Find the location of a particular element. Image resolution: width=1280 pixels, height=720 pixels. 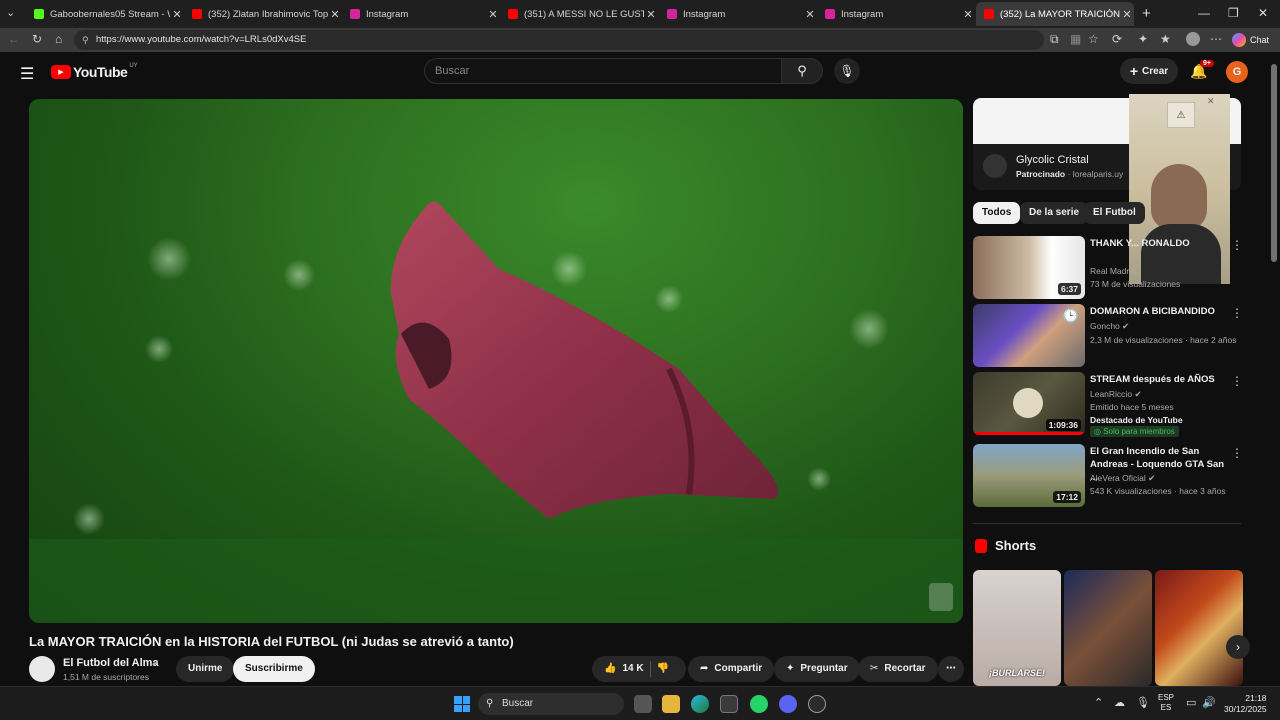

file-explorer-icon is located at coordinates (671, 704).